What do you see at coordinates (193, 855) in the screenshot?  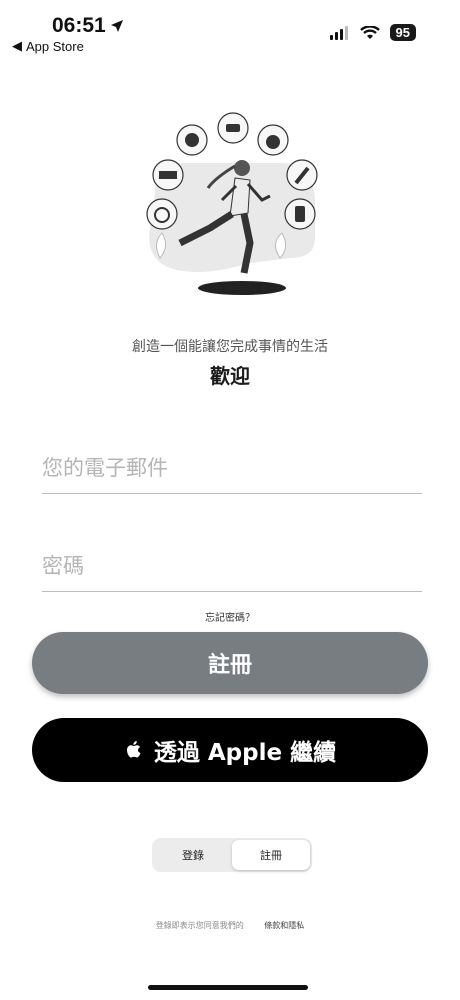 I see `tab-login: 登錄` at bounding box center [193, 855].